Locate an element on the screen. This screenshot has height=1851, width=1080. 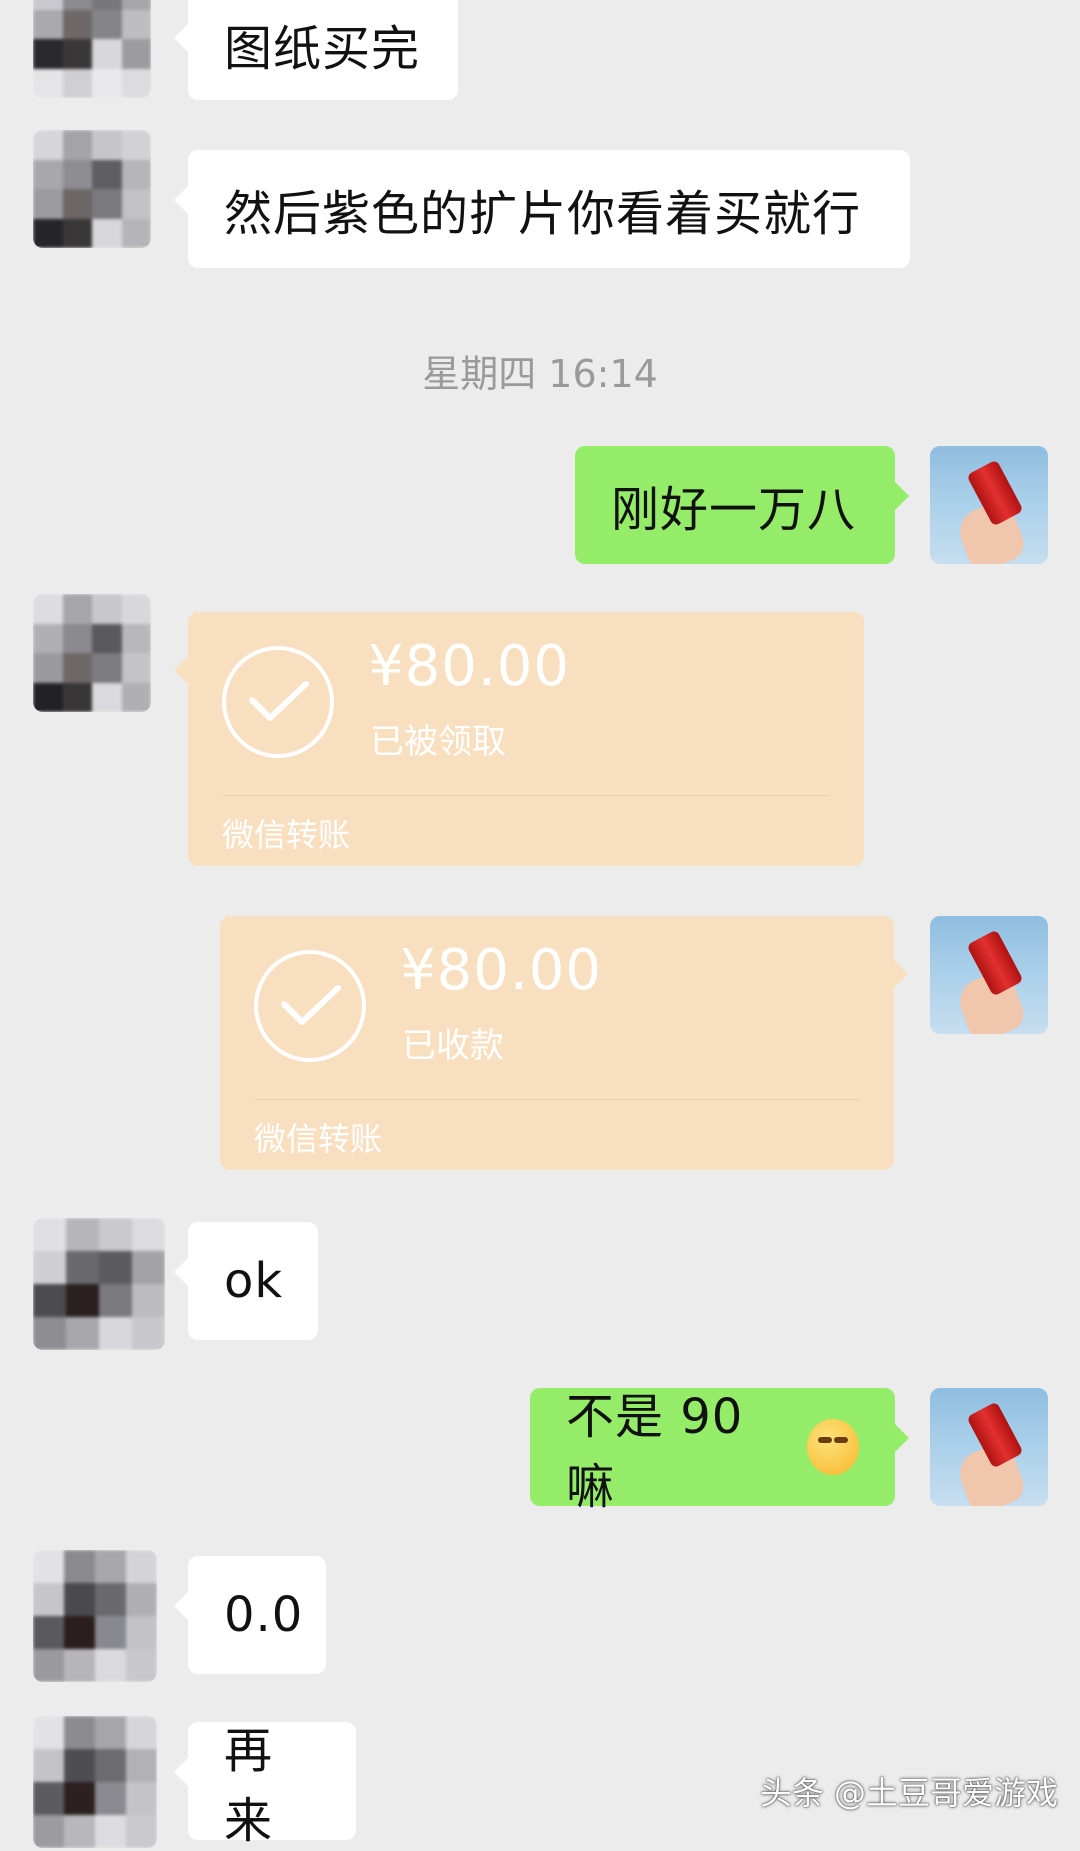
received-message: 图纸买完 is located at coordinates (316, 50).